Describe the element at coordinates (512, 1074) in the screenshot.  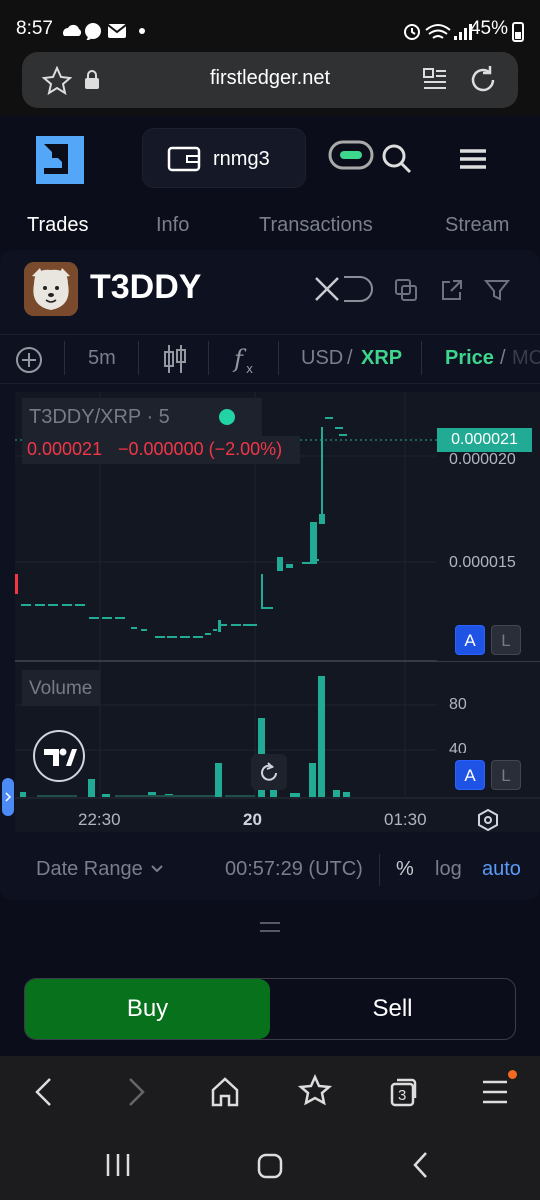
I see `notification-dot` at that location.